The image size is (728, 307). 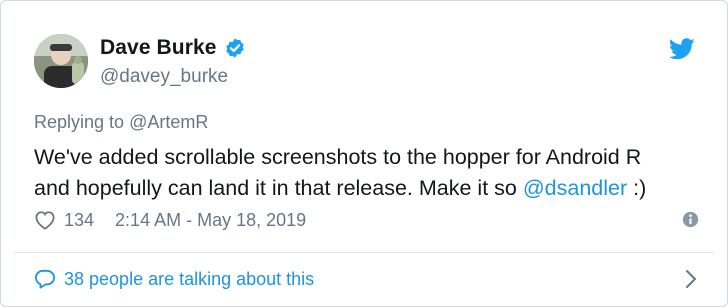 I want to click on replying-to-line: Replying to @ArtemR, so click(x=121, y=122).